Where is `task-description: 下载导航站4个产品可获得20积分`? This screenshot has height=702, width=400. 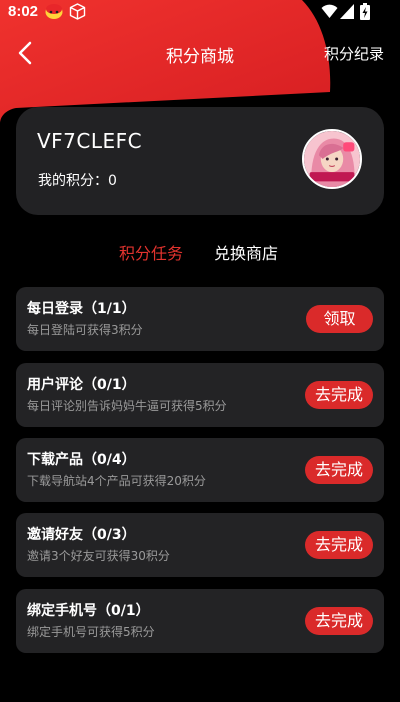 task-description: 下载导航站4个产品可获得20积分 is located at coordinates (116, 481).